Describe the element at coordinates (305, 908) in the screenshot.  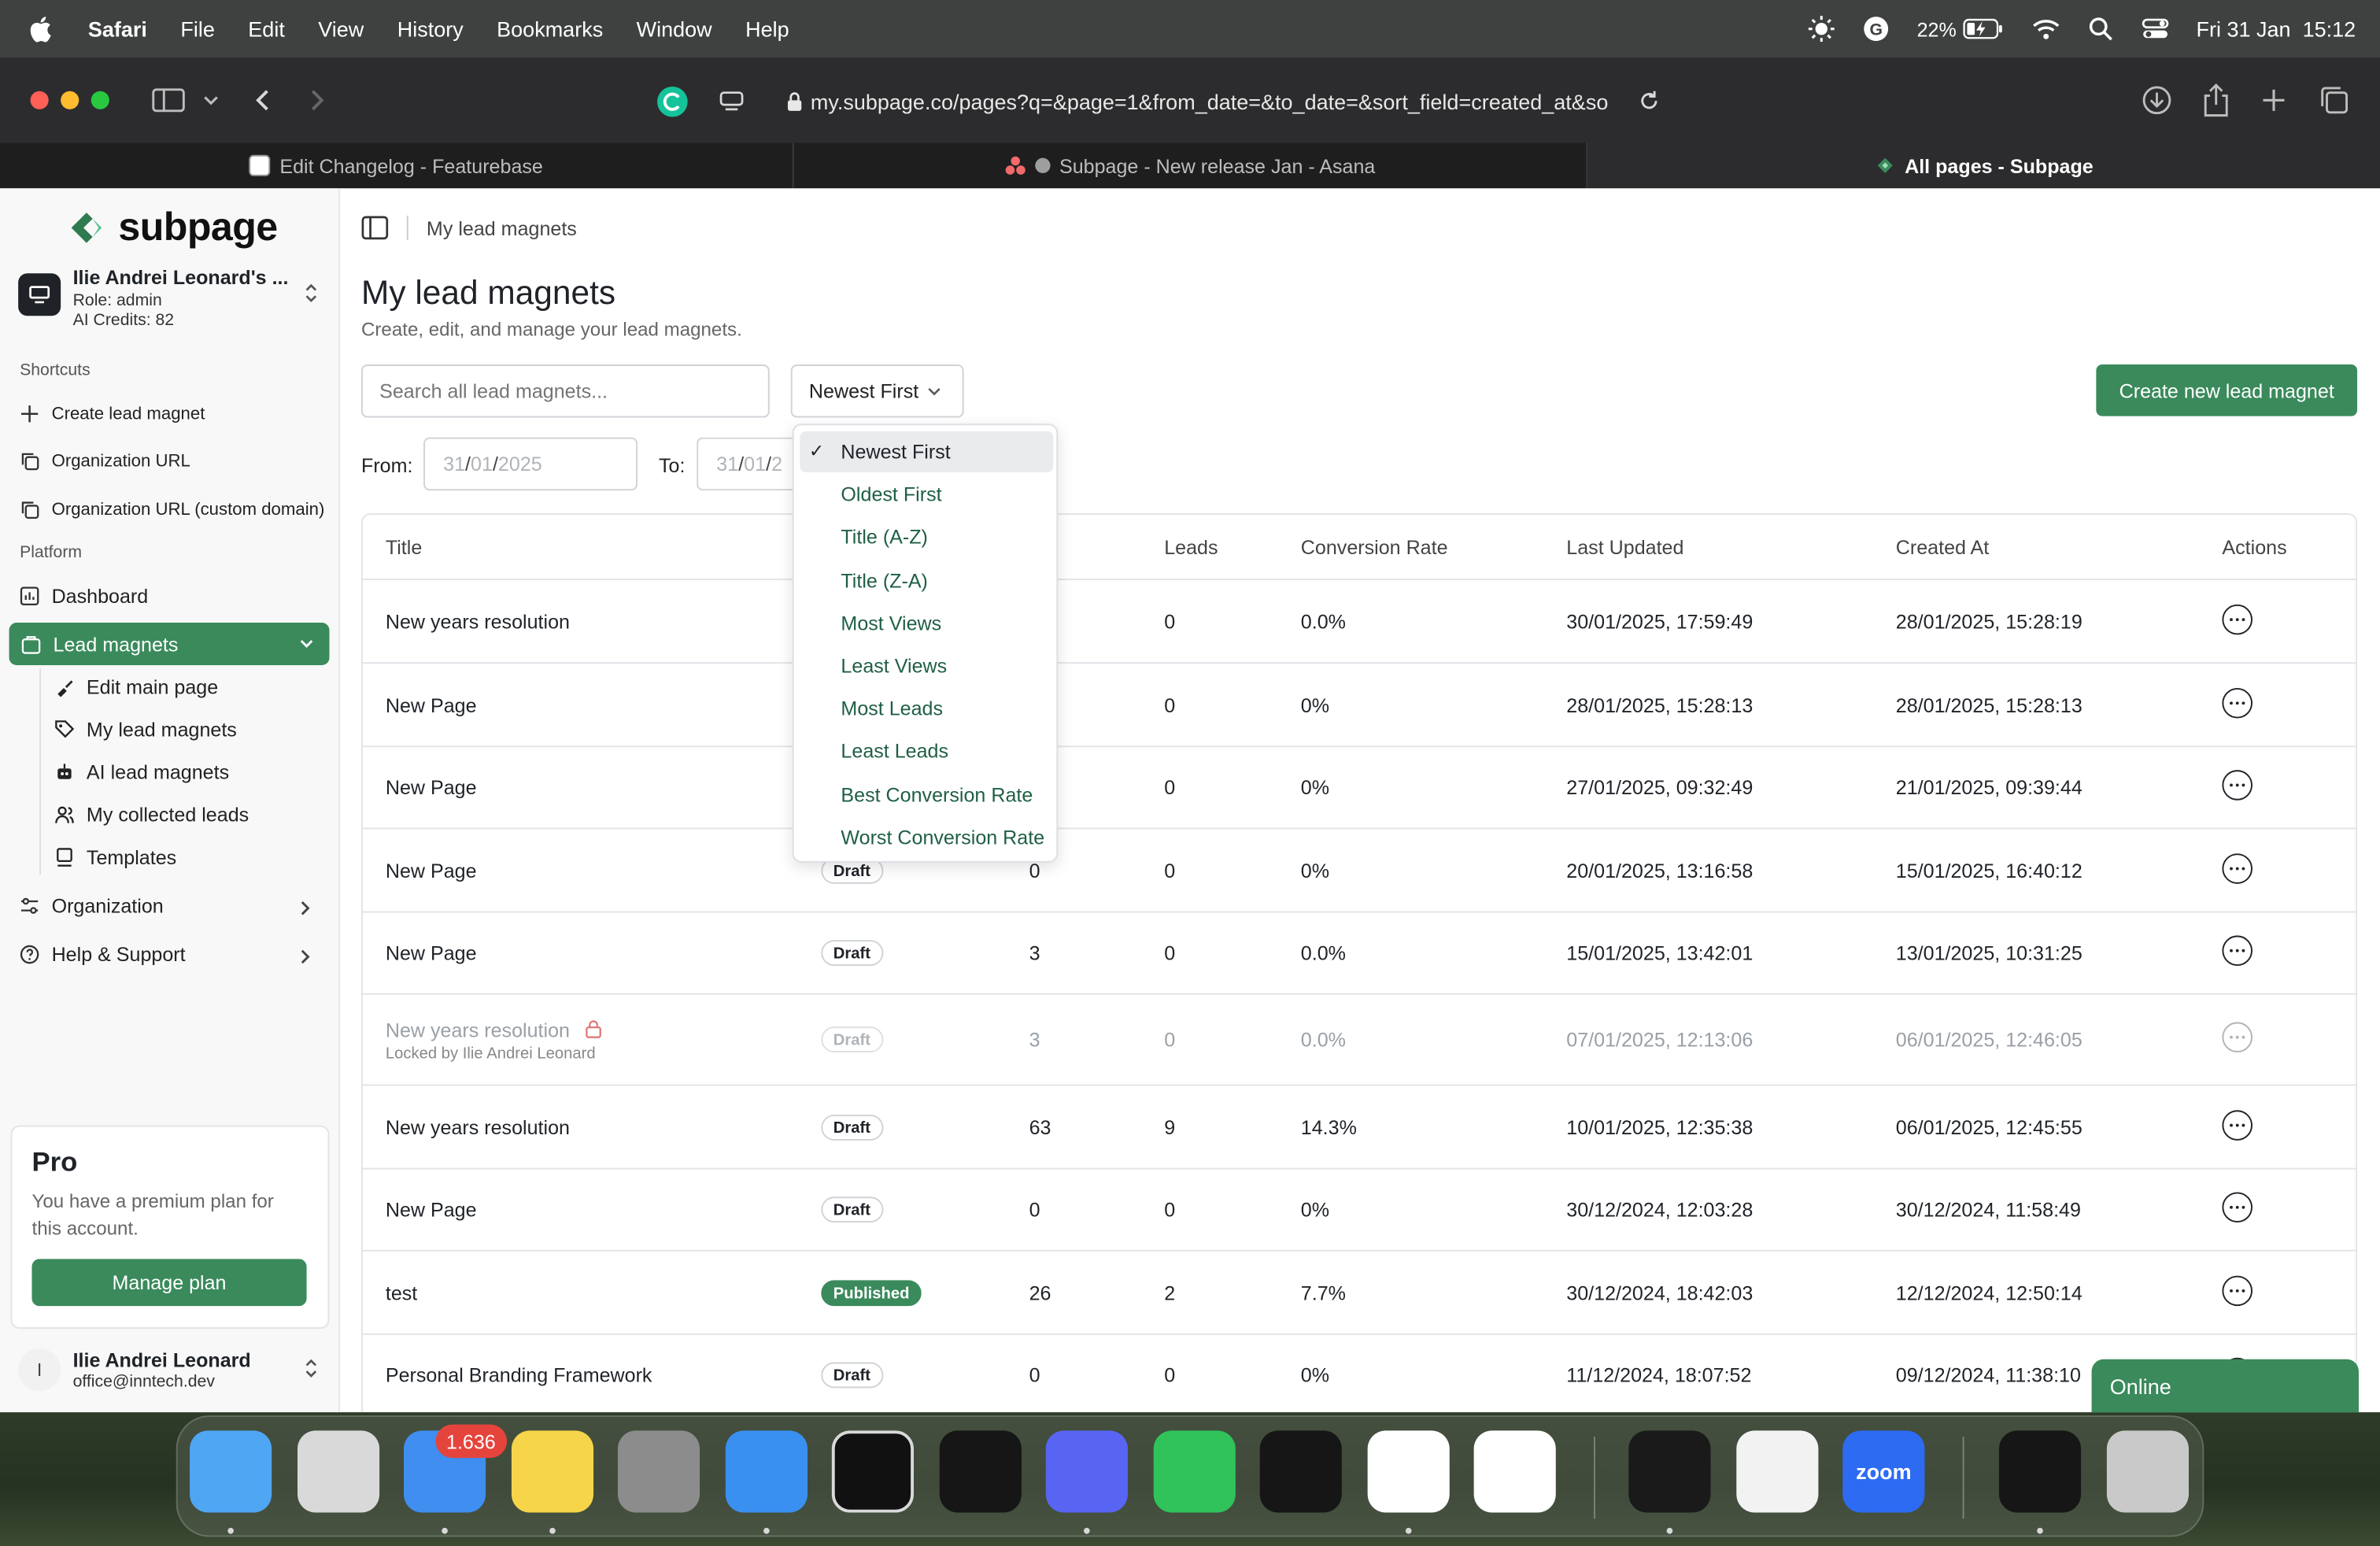
I see `chevron-right-icon` at that location.